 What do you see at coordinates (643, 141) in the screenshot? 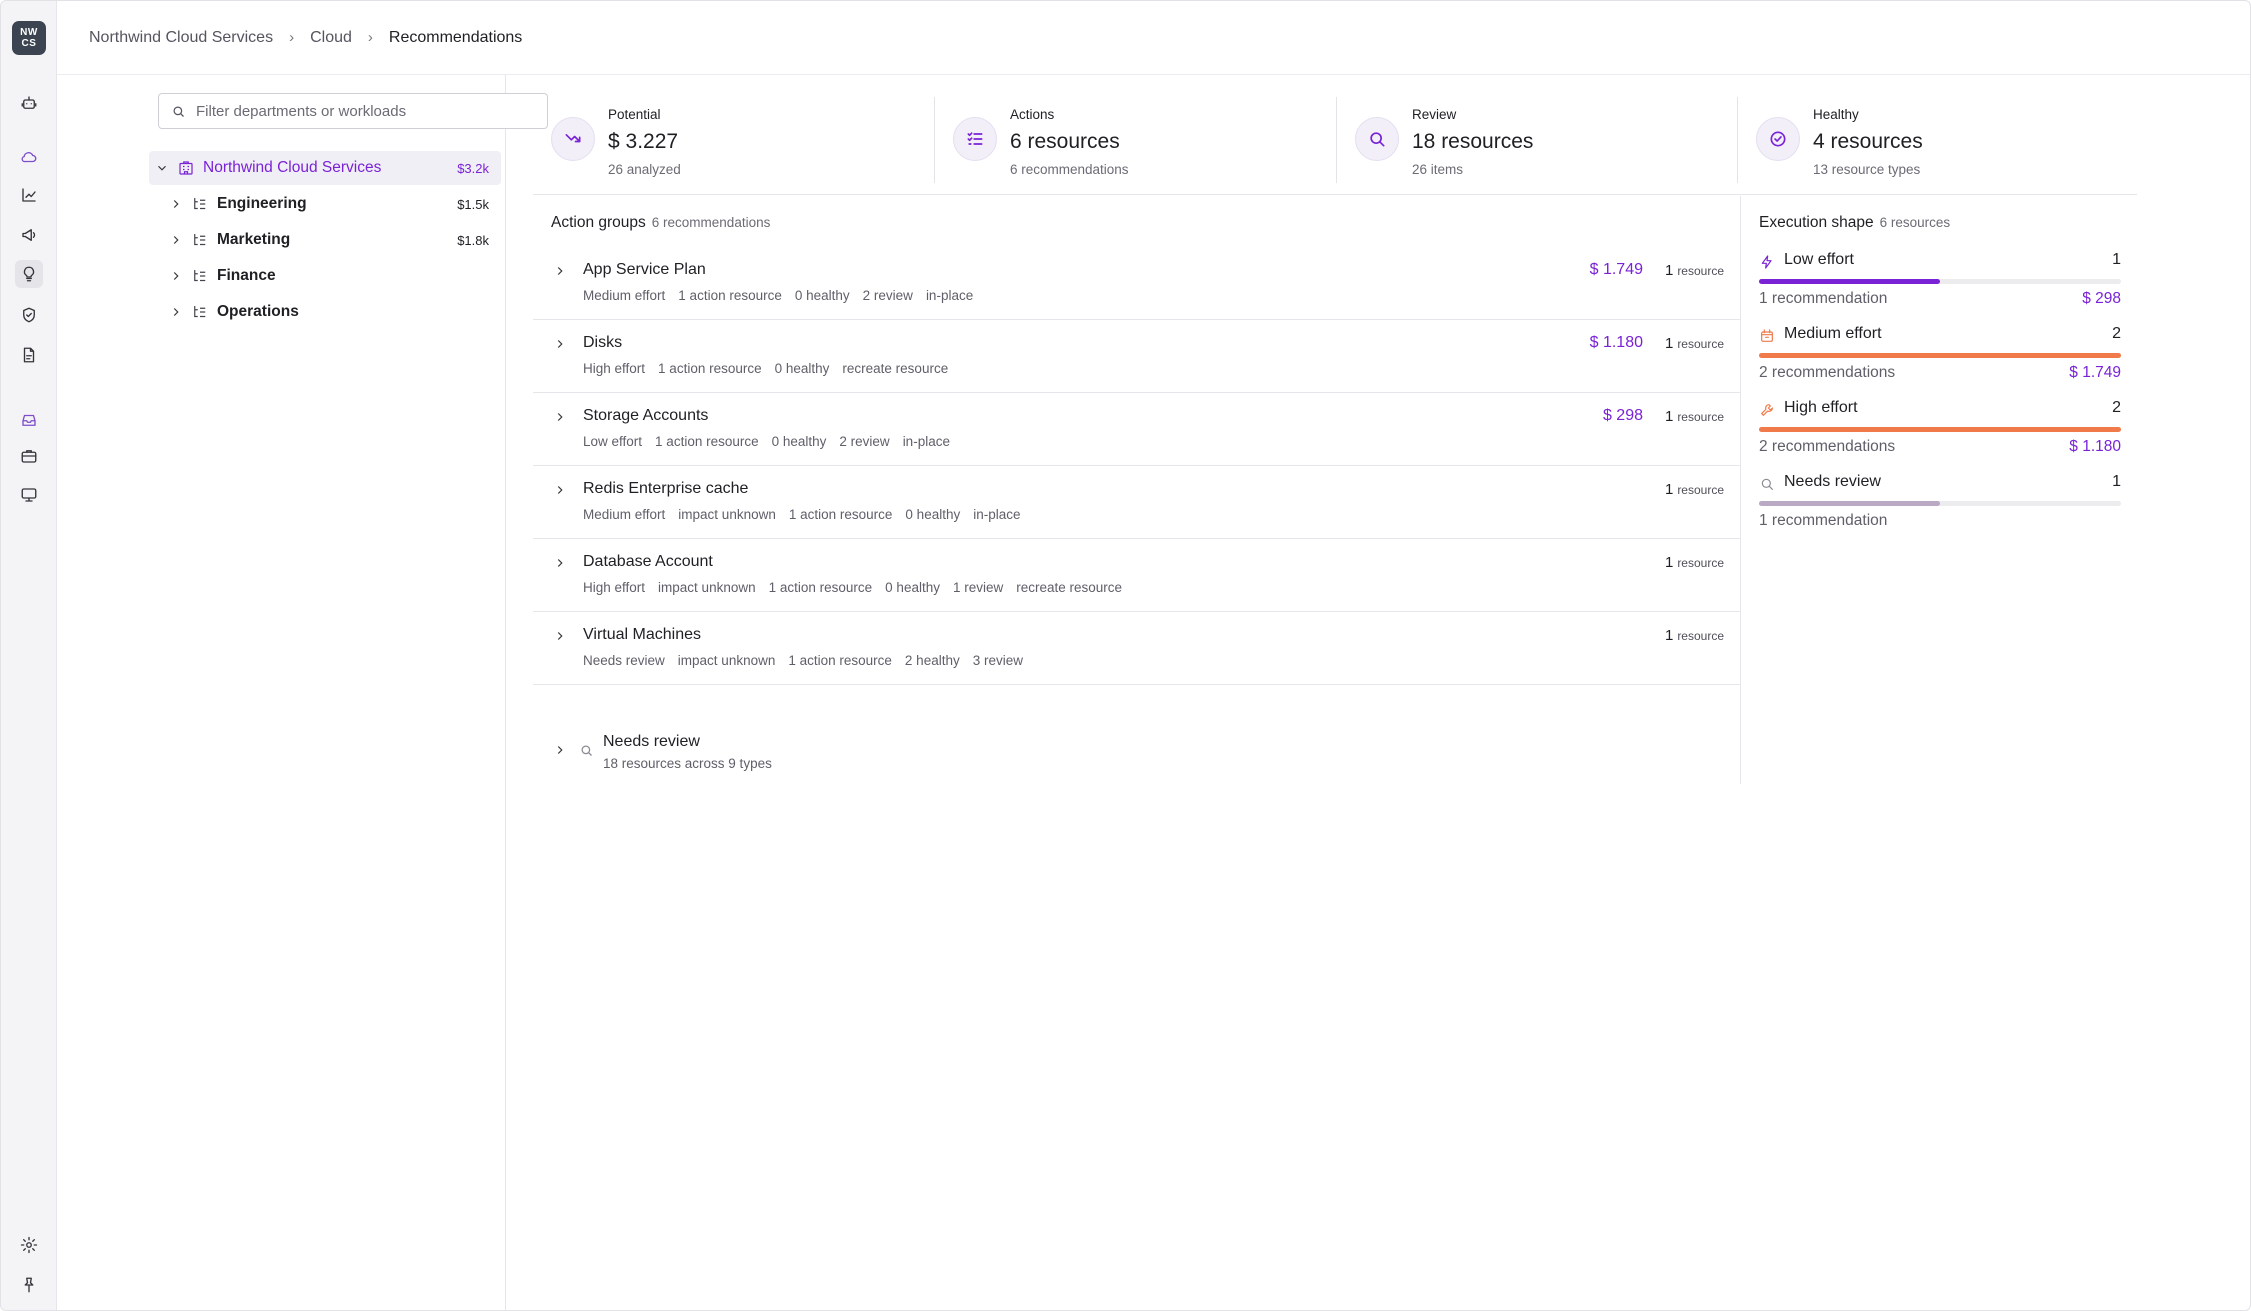
I see `kpi-value: $ 3.227` at bounding box center [643, 141].